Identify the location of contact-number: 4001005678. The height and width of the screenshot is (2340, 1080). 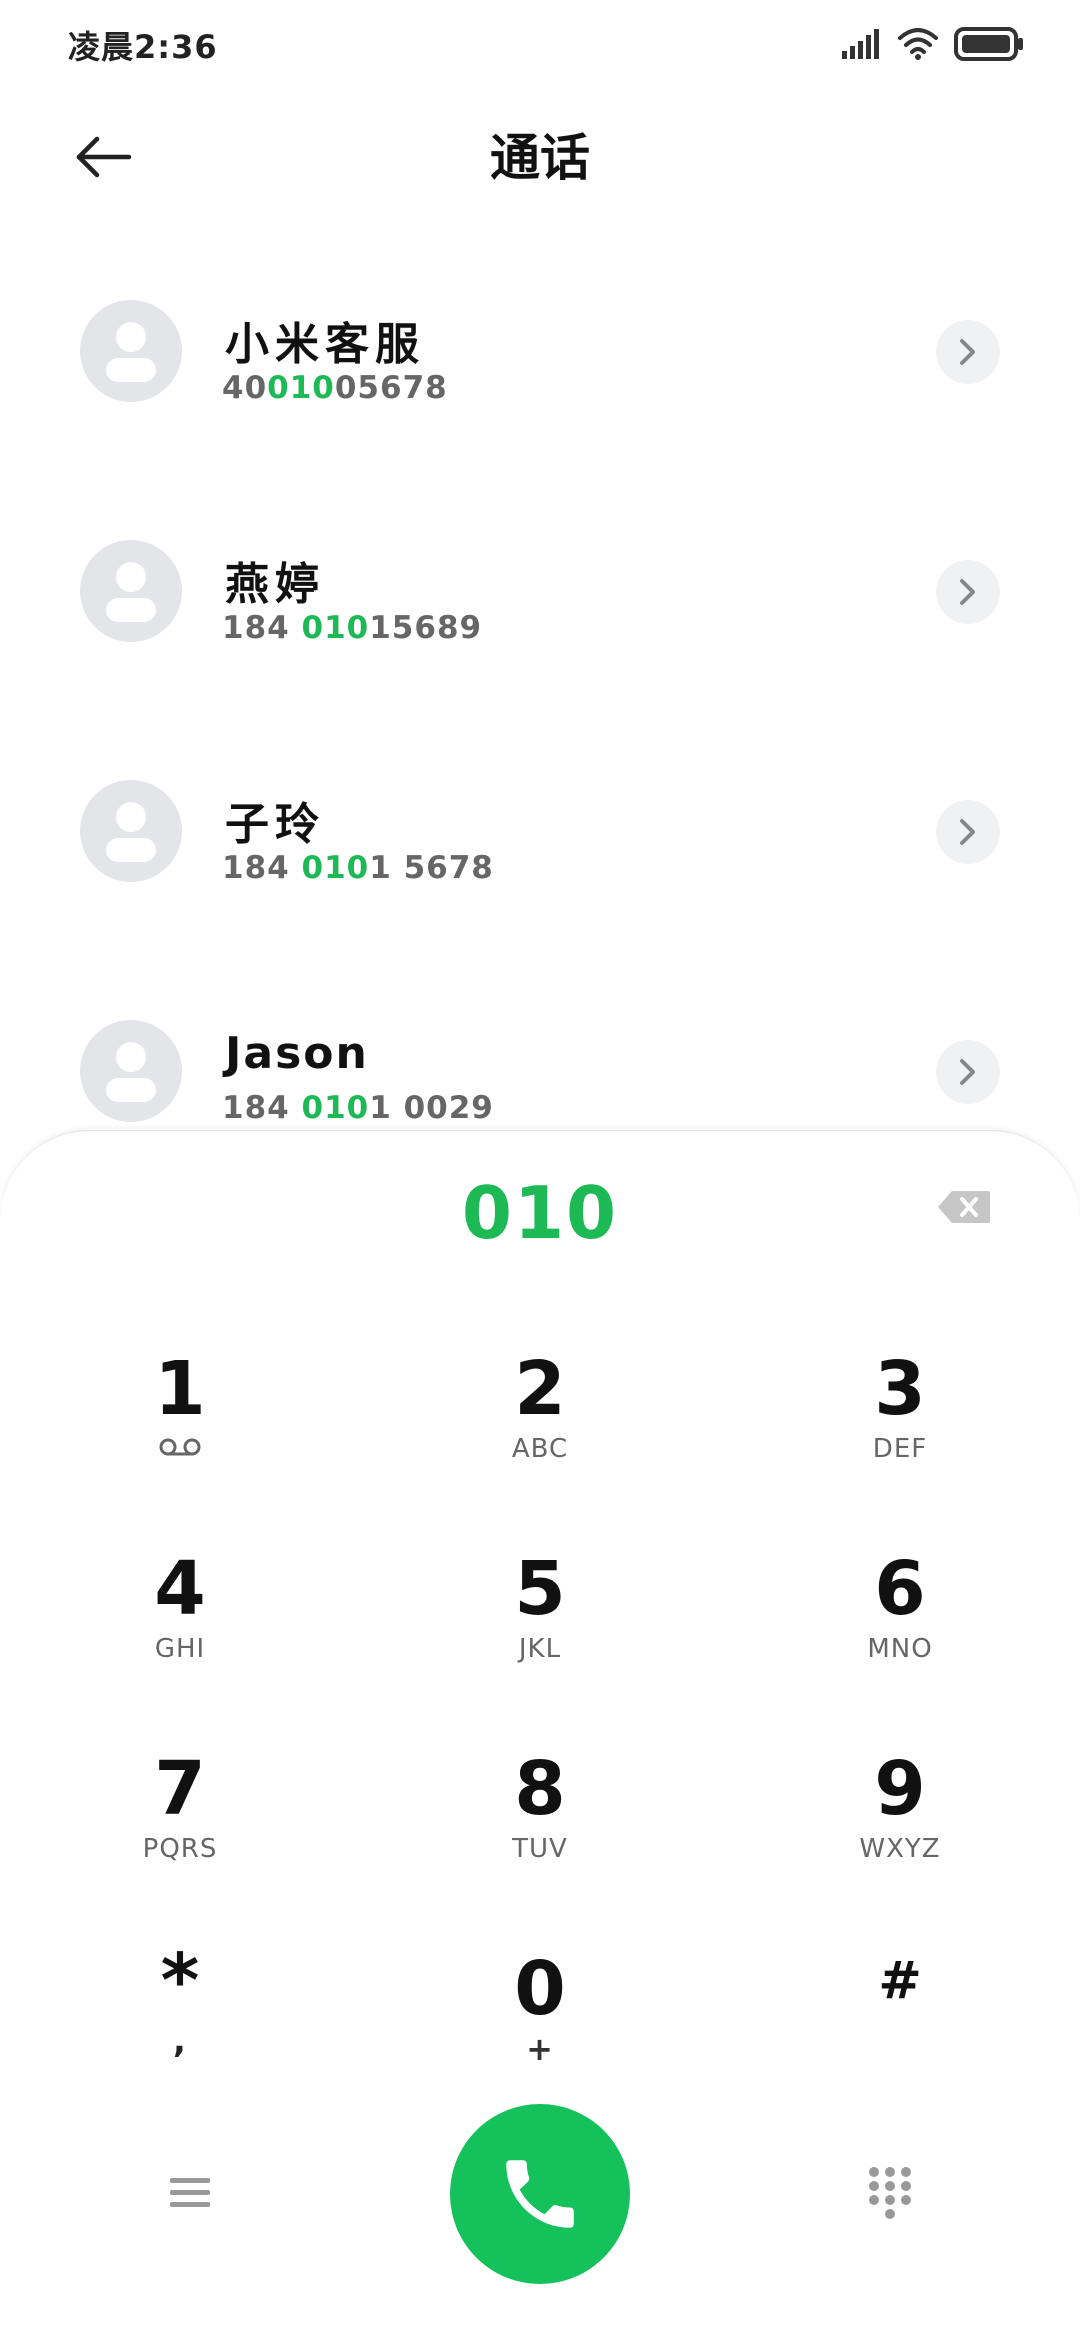
(335, 388).